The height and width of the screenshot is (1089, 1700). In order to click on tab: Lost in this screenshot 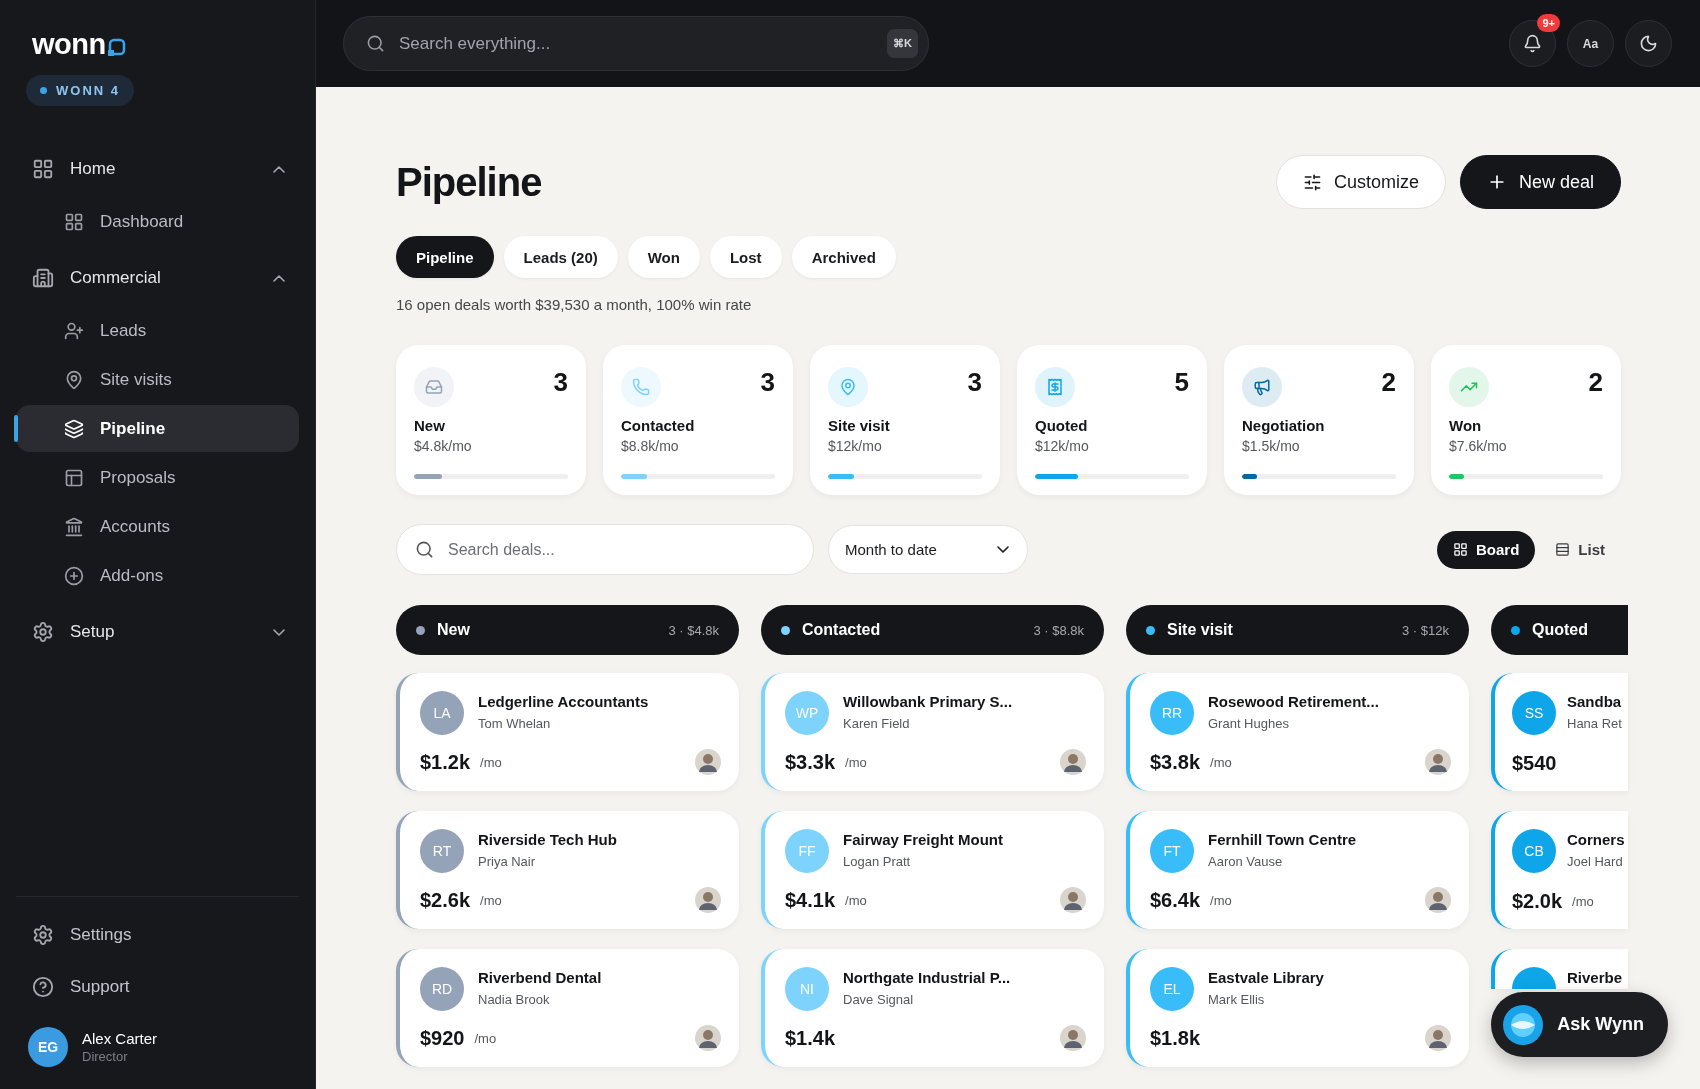, I will do `click(745, 257)`.